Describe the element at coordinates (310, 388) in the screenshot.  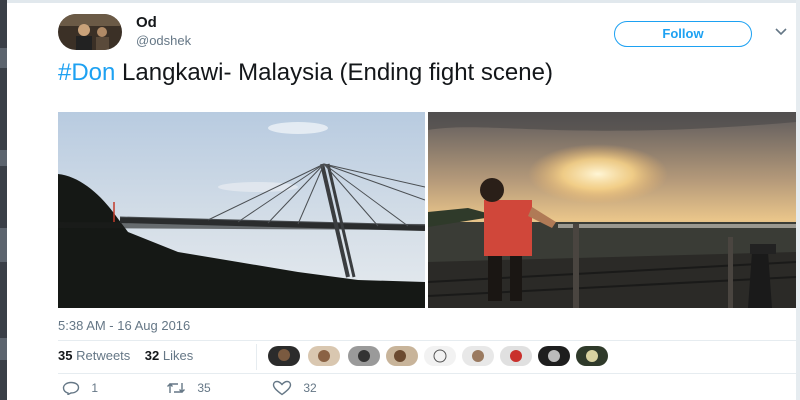
I see `like-count: 32` at that location.